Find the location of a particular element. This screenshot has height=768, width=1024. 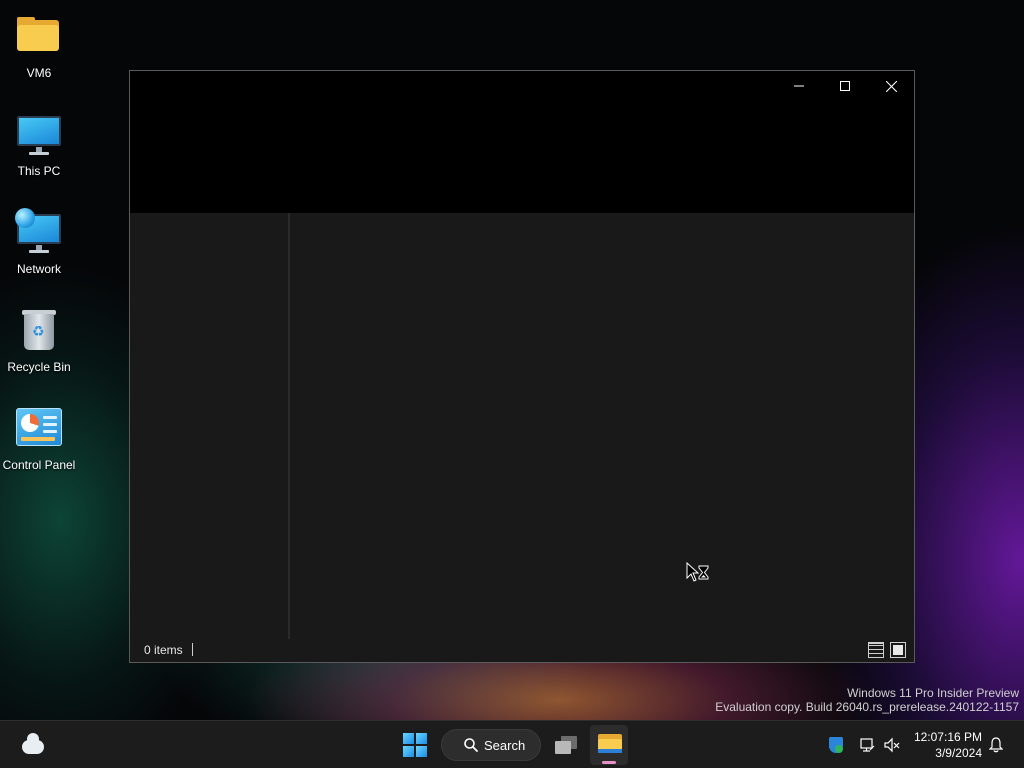

status-bar: 0 items is located at coordinates (522, 650).